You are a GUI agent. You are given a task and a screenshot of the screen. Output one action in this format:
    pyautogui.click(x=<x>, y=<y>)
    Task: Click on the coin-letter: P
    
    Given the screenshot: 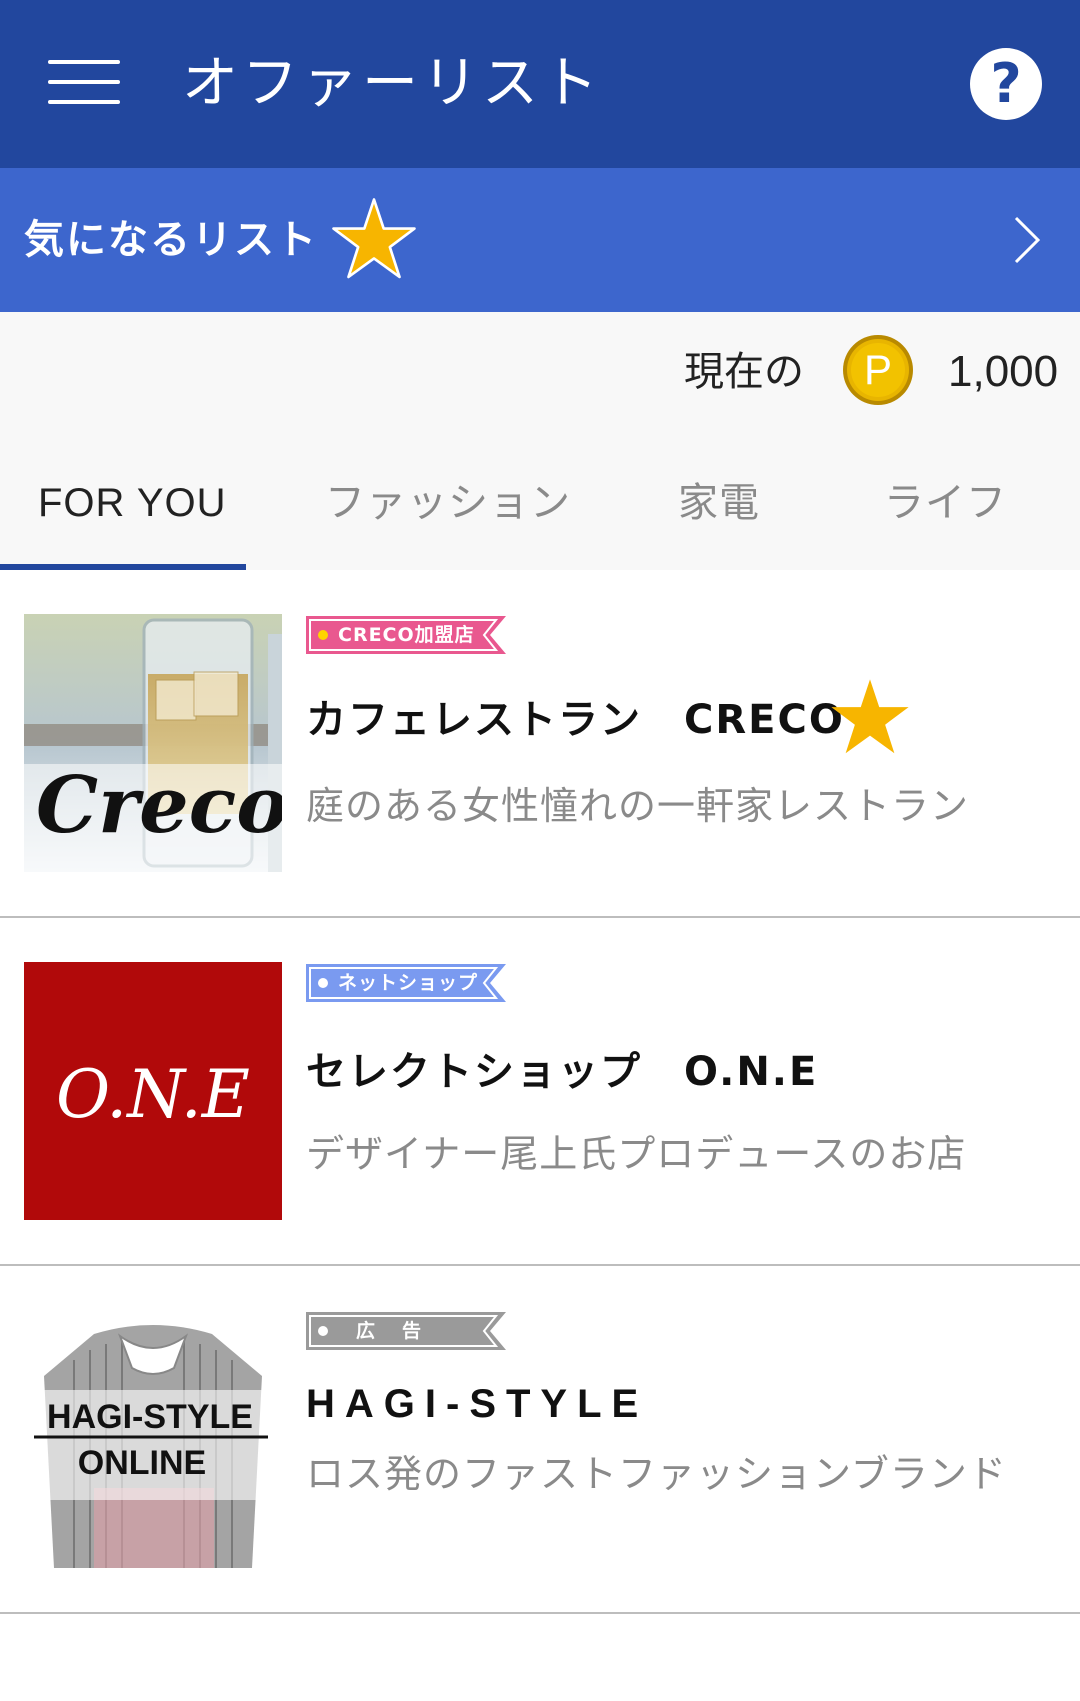 What is the action you would take?
    pyautogui.click(x=878, y=369)
    